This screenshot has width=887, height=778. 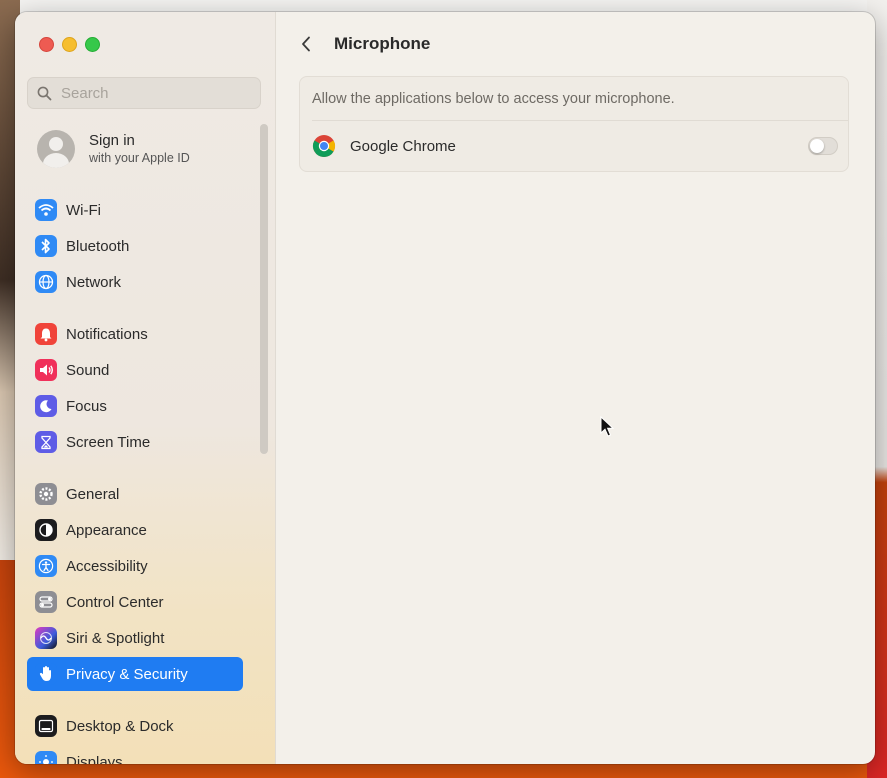 I want to click on sidebar-item-control-center: Control Center, so click(x=135, y=602).